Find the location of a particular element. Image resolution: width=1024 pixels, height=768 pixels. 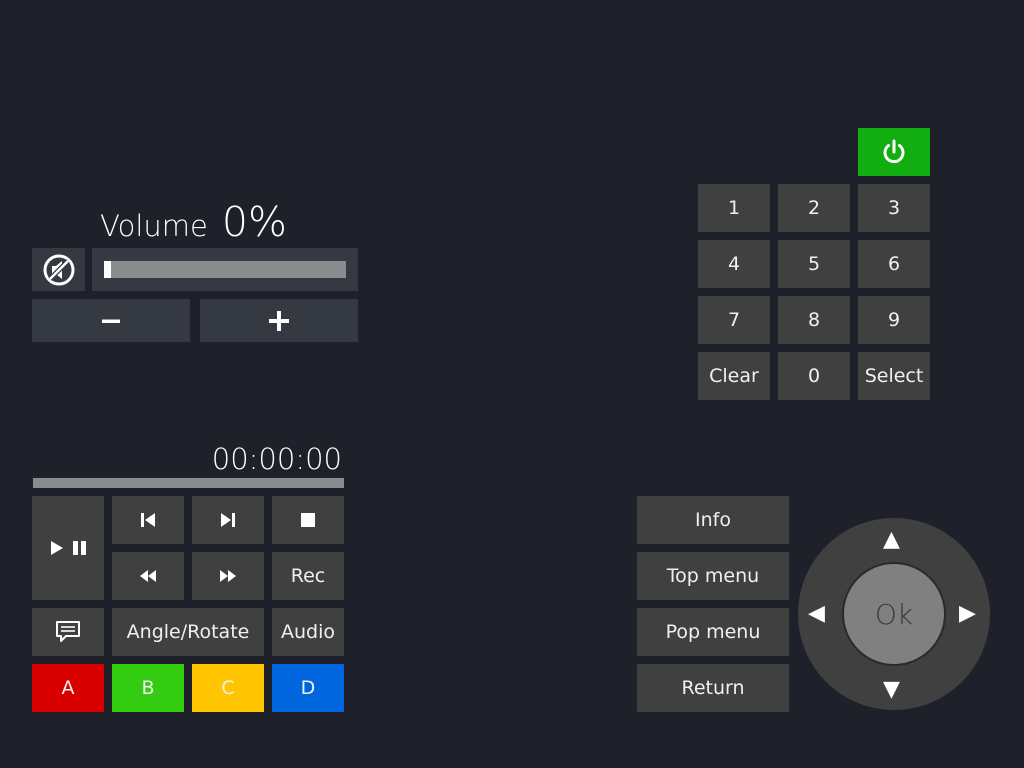

volume-up-button is located at coordinates (279, 320).